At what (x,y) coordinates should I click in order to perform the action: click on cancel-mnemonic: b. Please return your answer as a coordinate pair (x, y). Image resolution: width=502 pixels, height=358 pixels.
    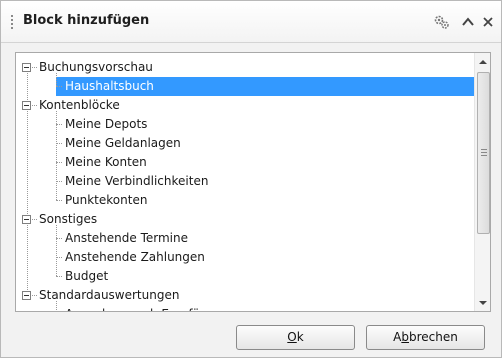
    Looking at the image, I should click on (405, 337).